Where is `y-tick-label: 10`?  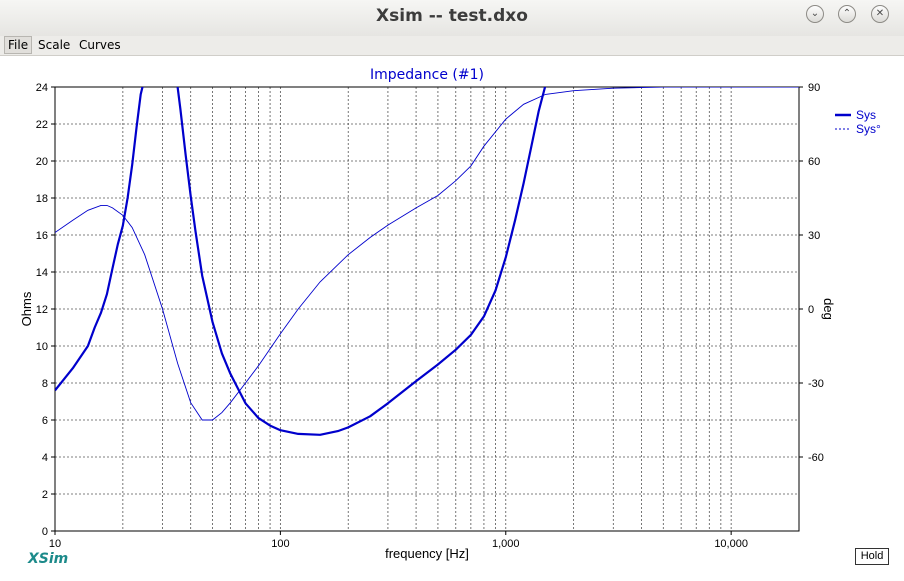
y-tick-label: 10 is located at coordinates (42, 347).